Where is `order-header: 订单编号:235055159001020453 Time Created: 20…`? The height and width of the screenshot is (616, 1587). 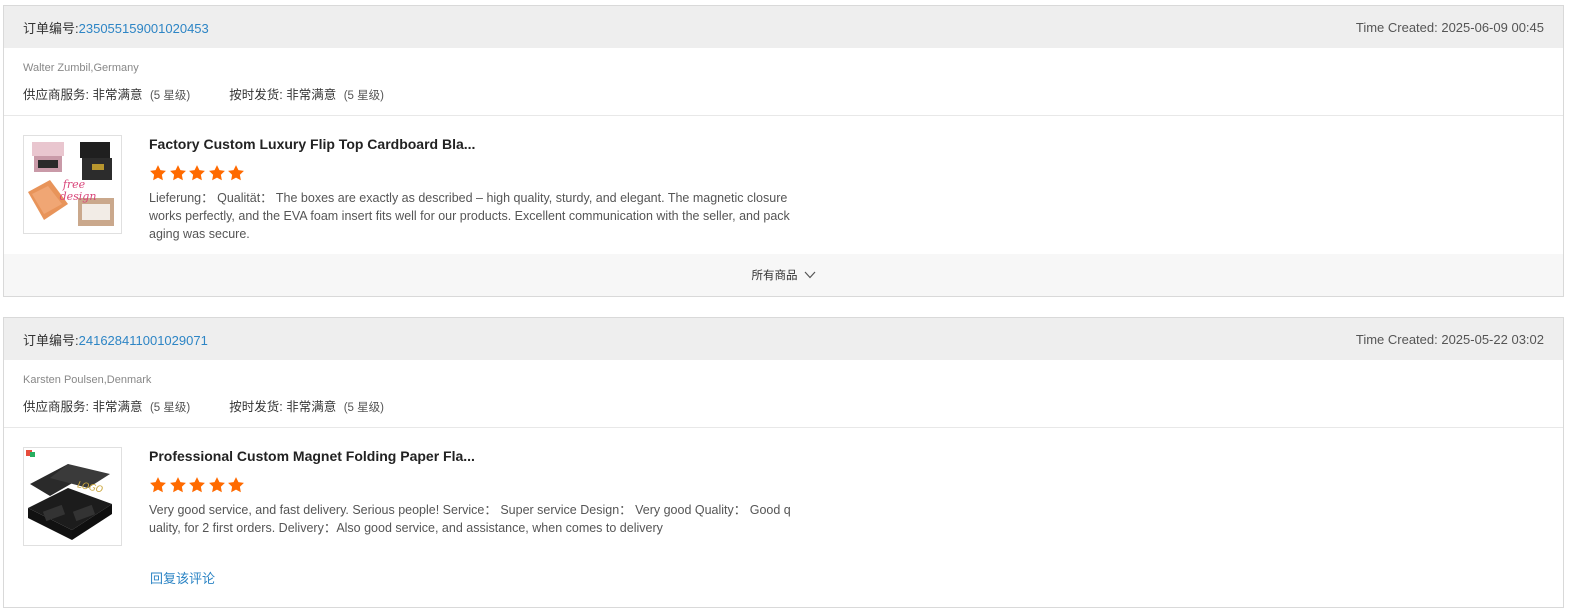 order-header: 订单编号:235055159001020453 Time Created: 20… is located at coordinates (783, 27).